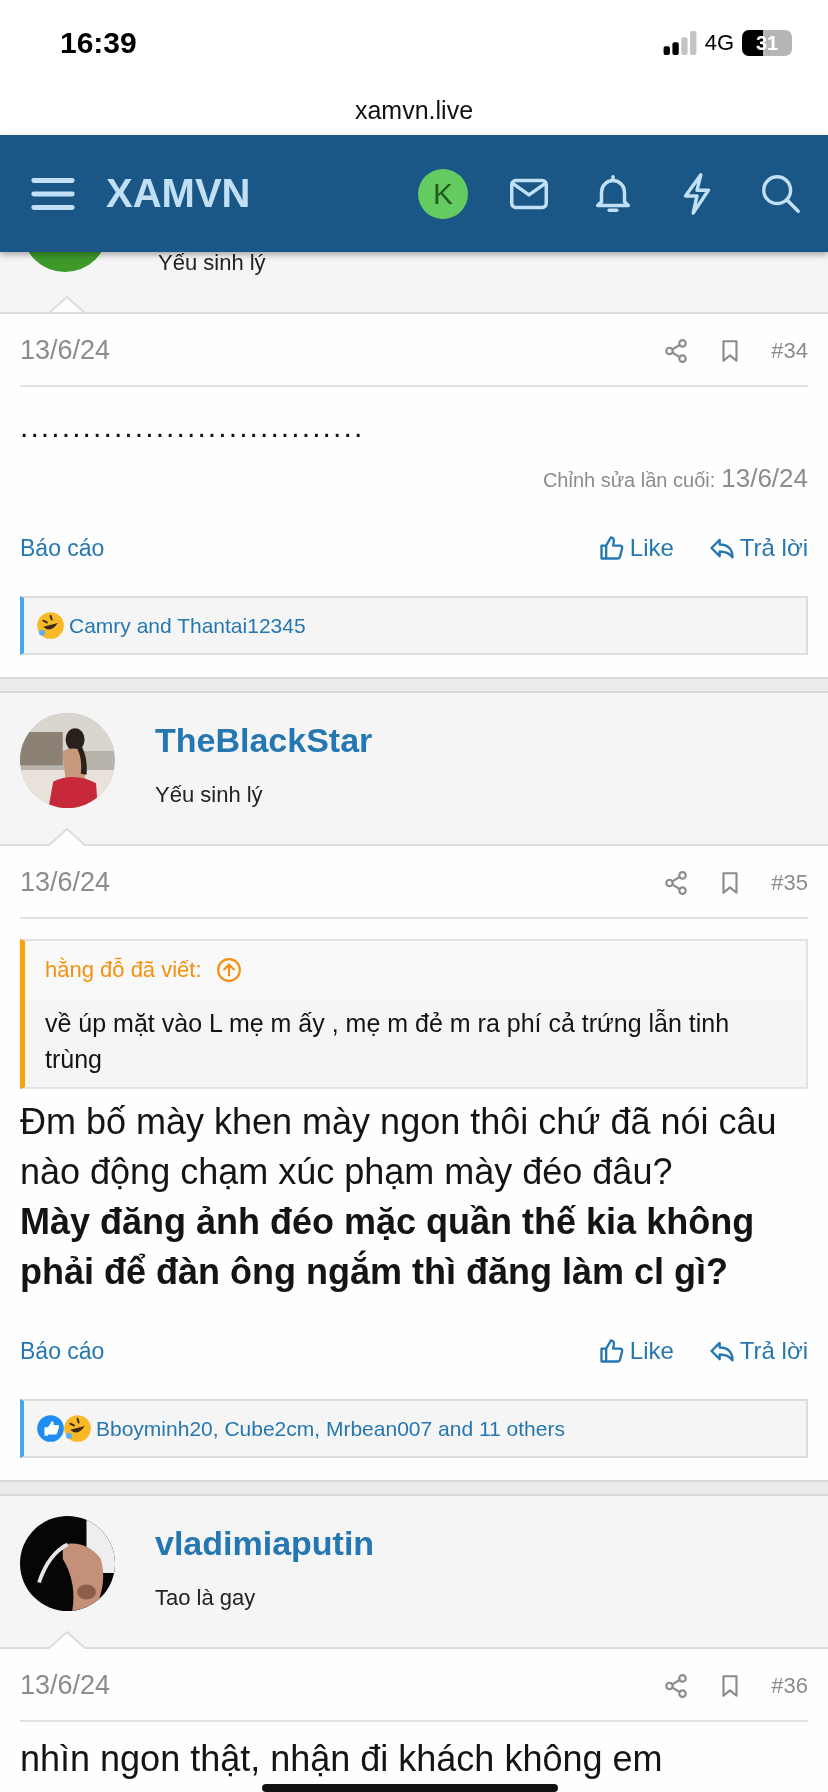  I want to click on user-avatar: K, so click(443, 193).